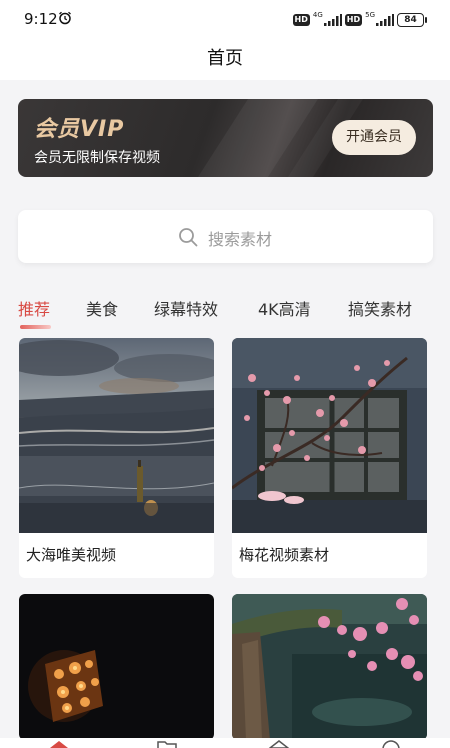  I want to click on plum-blossom-window-image, so click(329, 435).